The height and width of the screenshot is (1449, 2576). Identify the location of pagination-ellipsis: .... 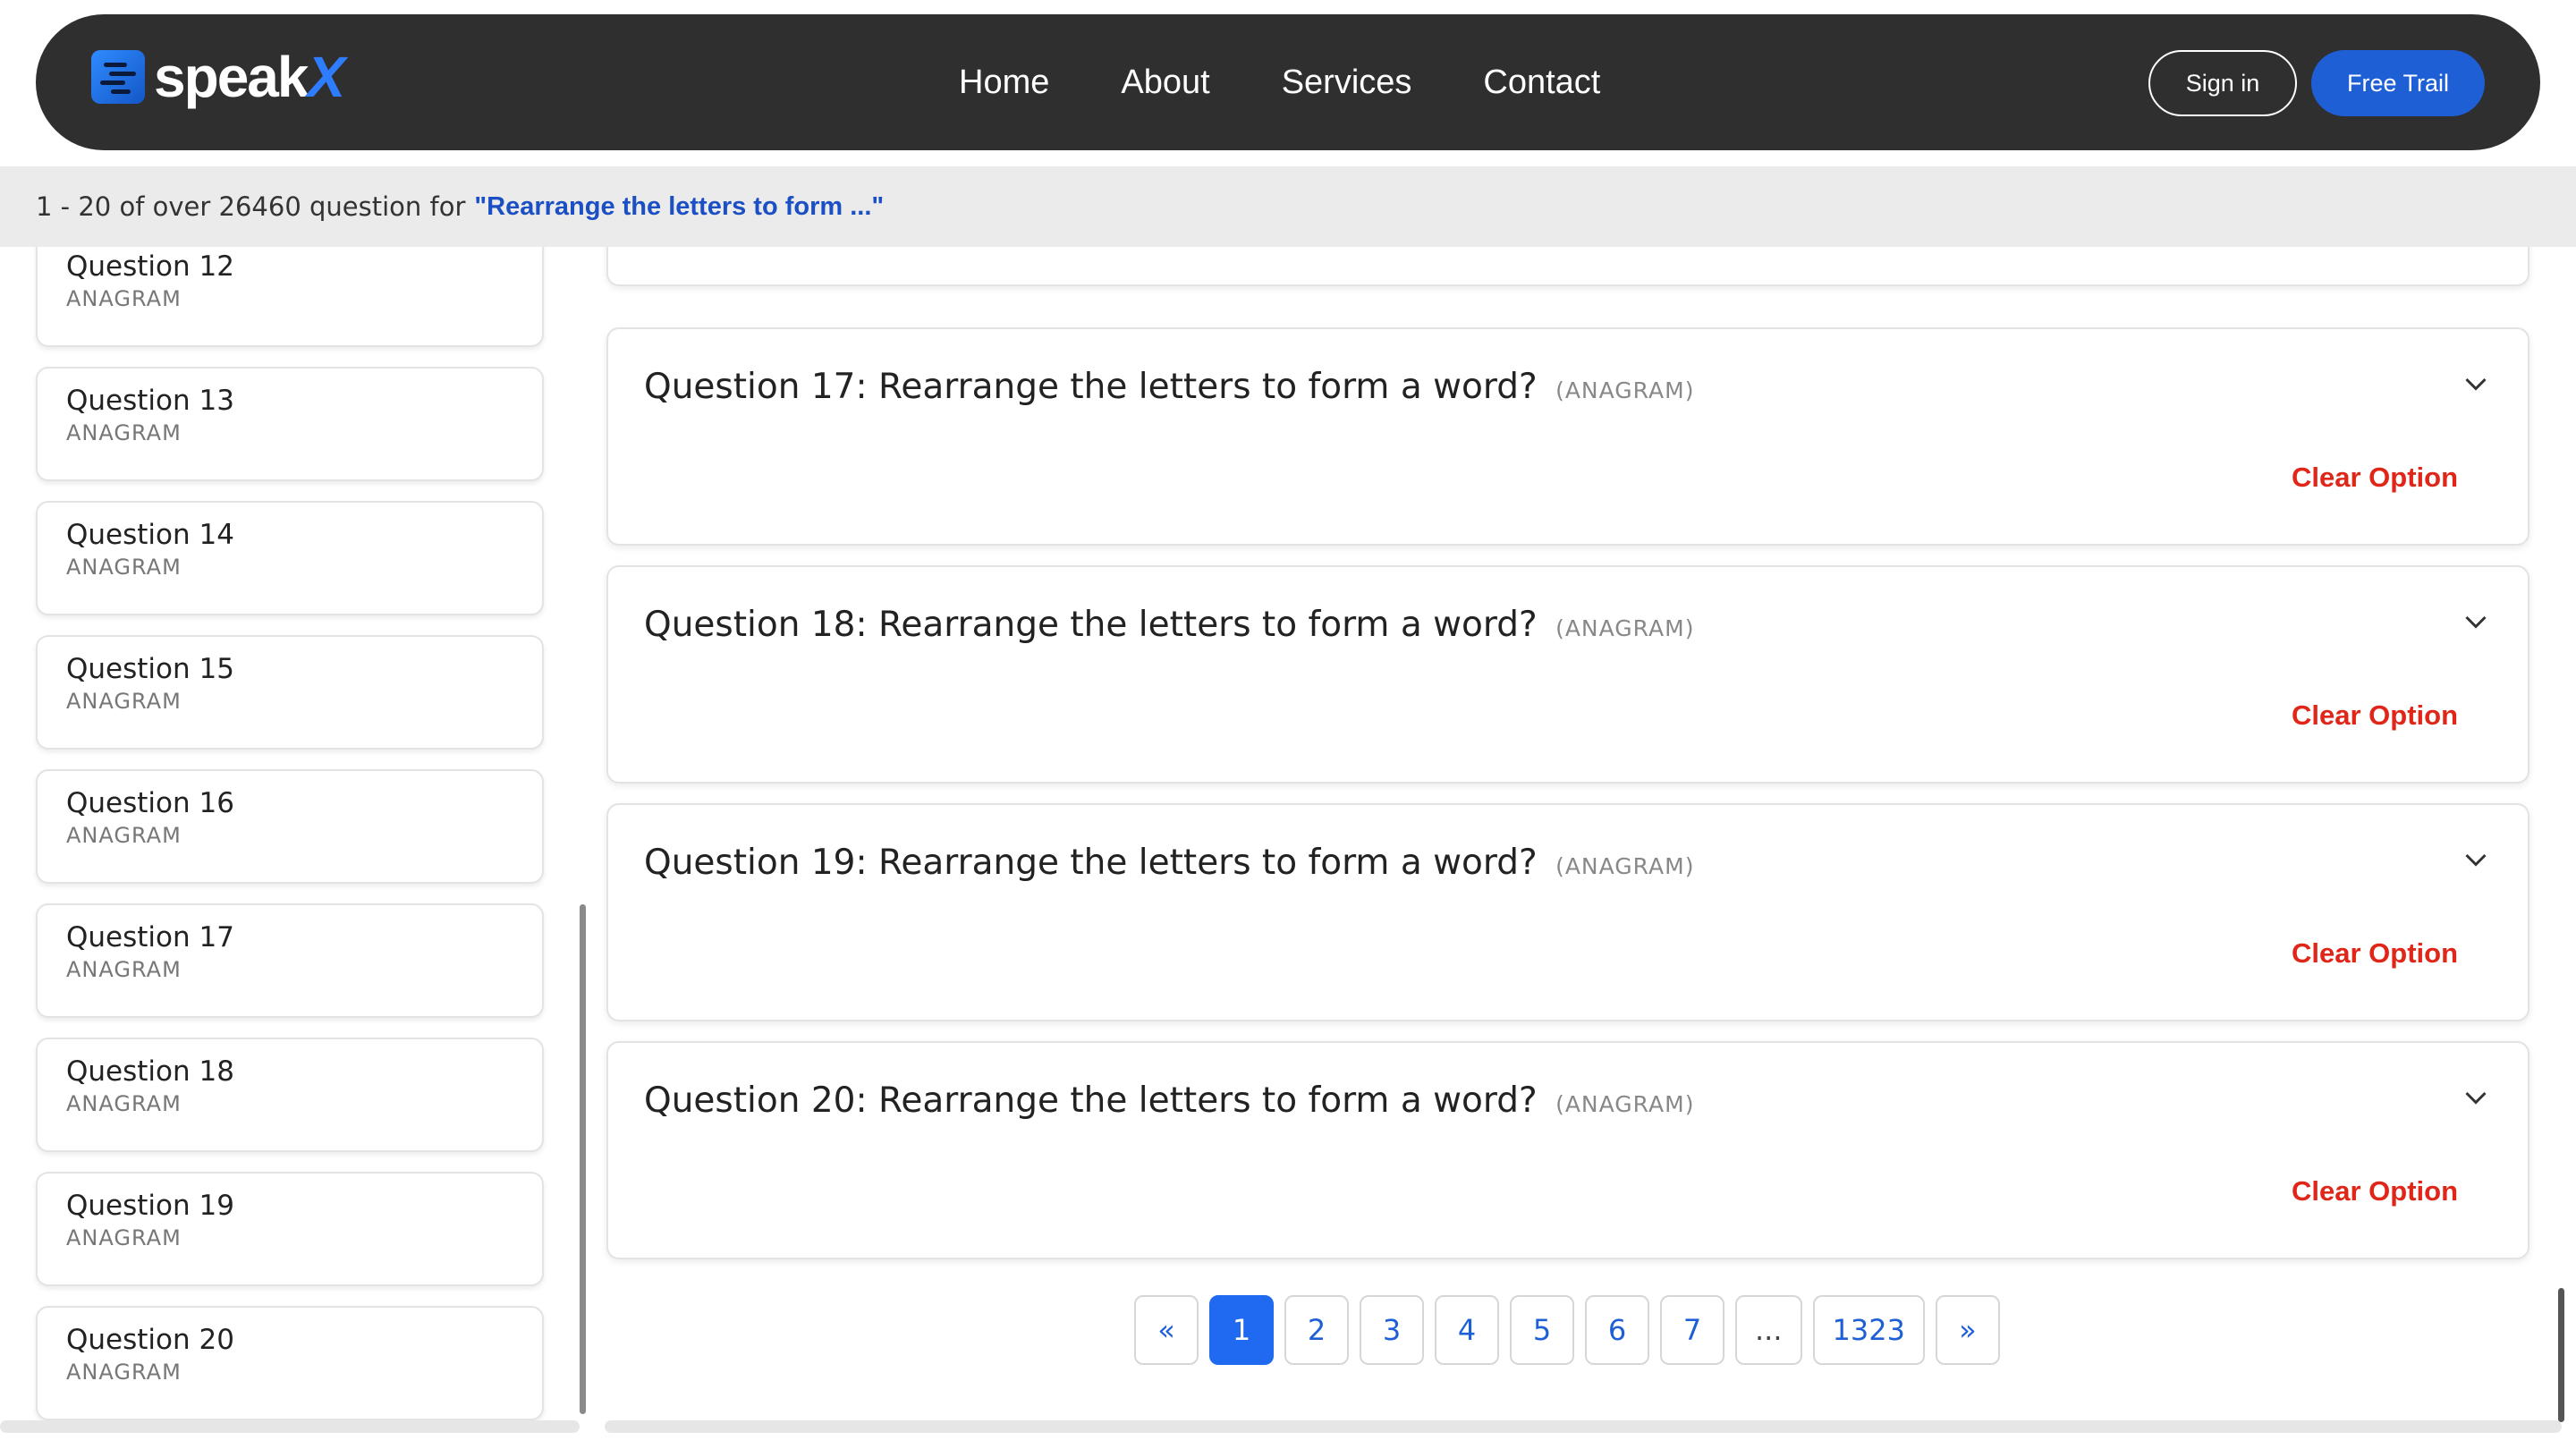
(1768, 1330).